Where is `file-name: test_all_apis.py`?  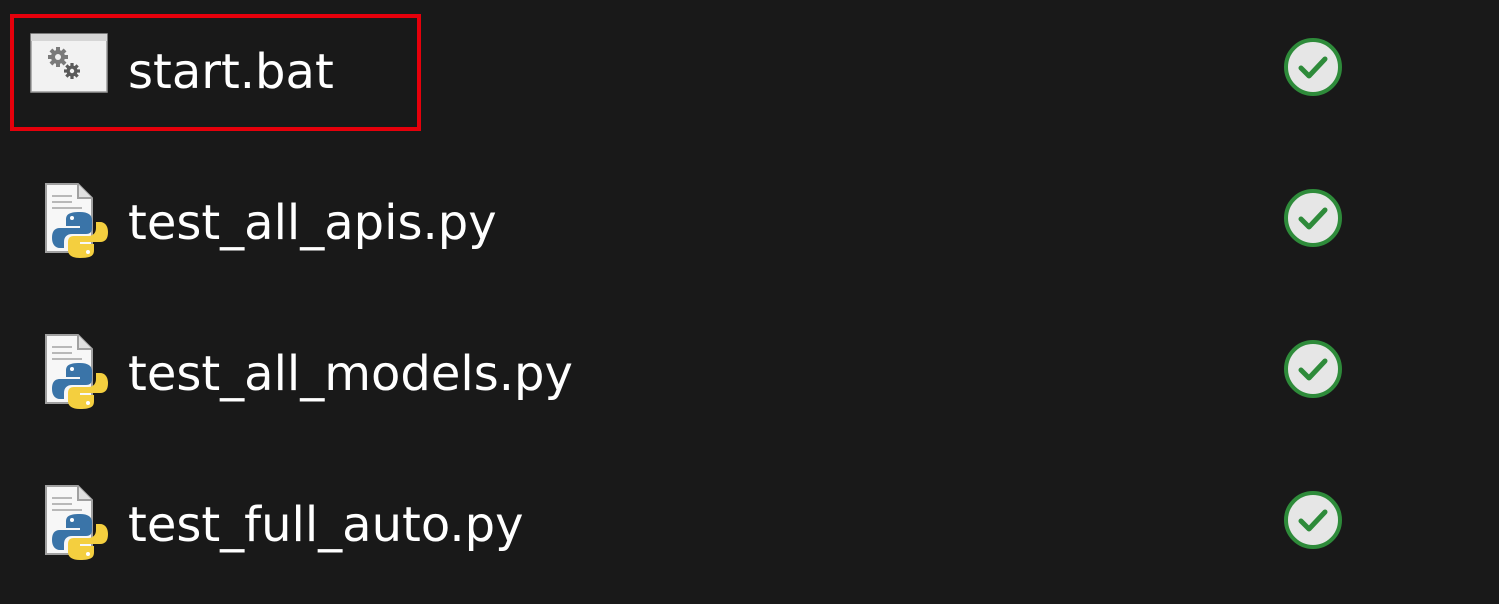 file-name: test_all_apis.py is located at coordinates (312, 223).